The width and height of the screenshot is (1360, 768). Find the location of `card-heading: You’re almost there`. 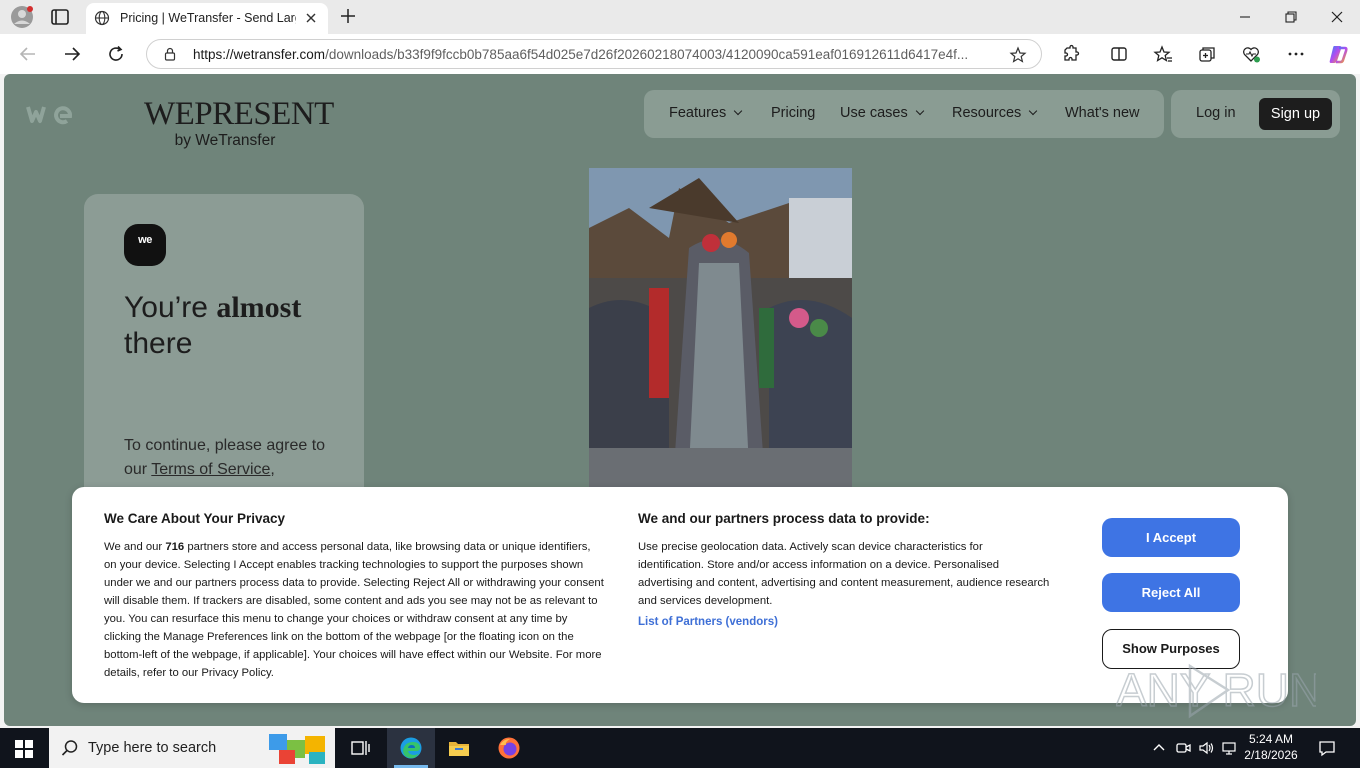

card-heading: You’re almost there is located at coordinates (239, 326).